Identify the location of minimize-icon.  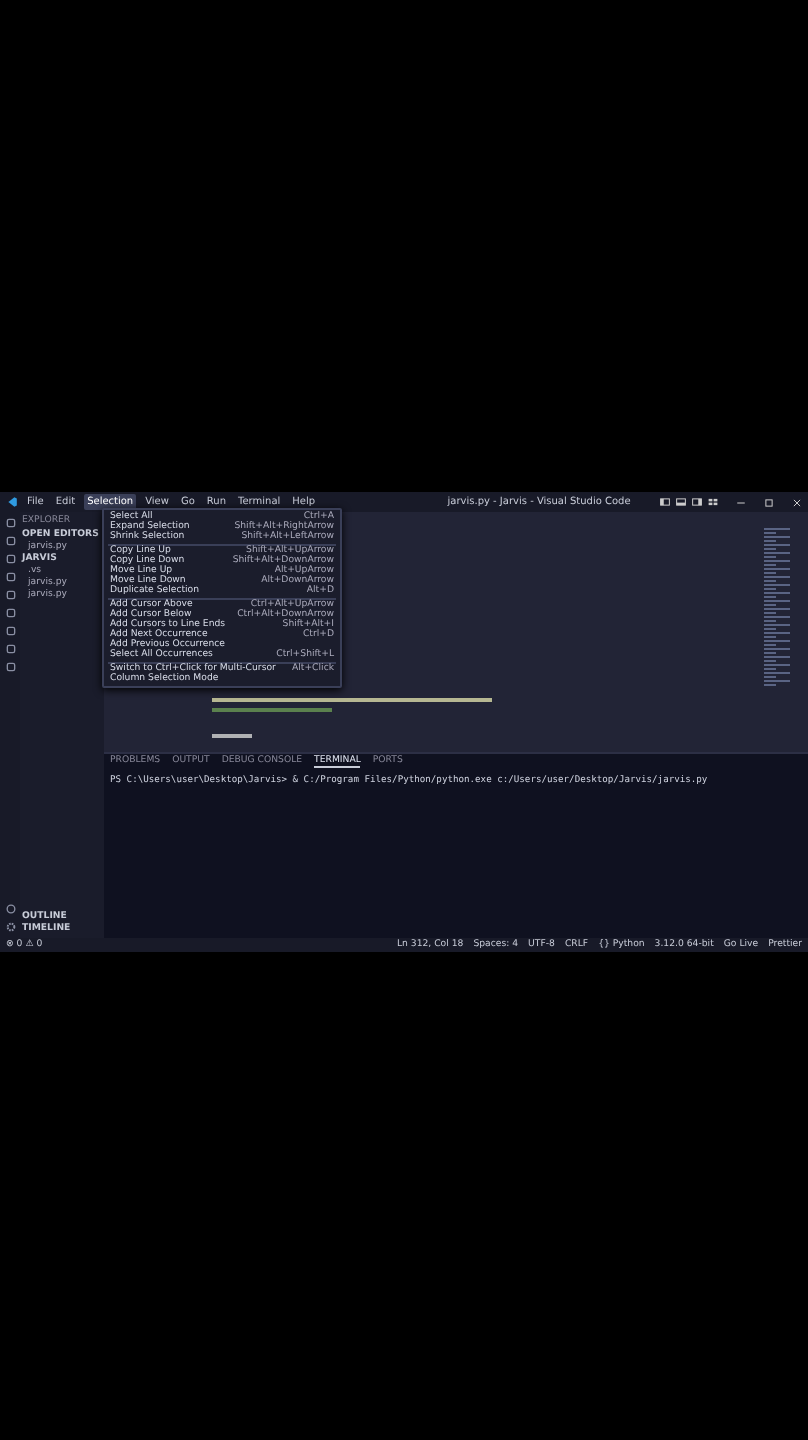
(741, 502).